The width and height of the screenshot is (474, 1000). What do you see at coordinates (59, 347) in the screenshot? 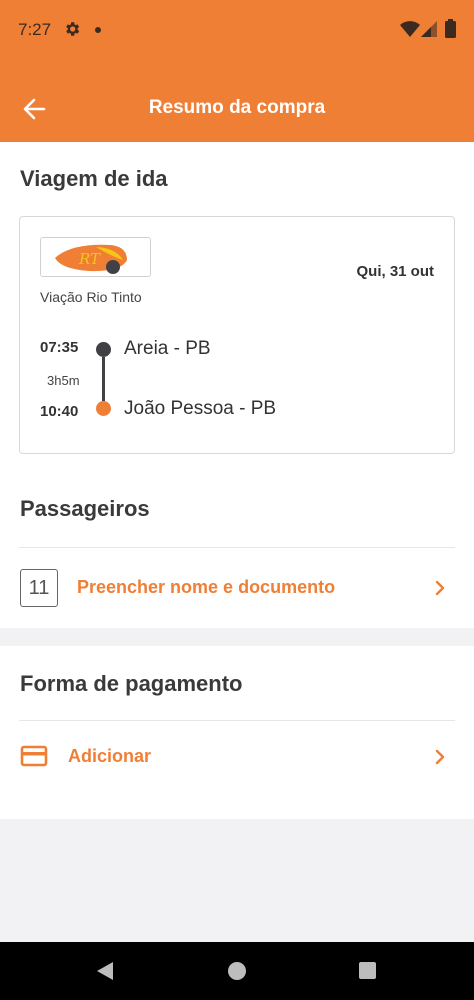
I see `departure-time: 07:35` at bounding box center [59, 347].